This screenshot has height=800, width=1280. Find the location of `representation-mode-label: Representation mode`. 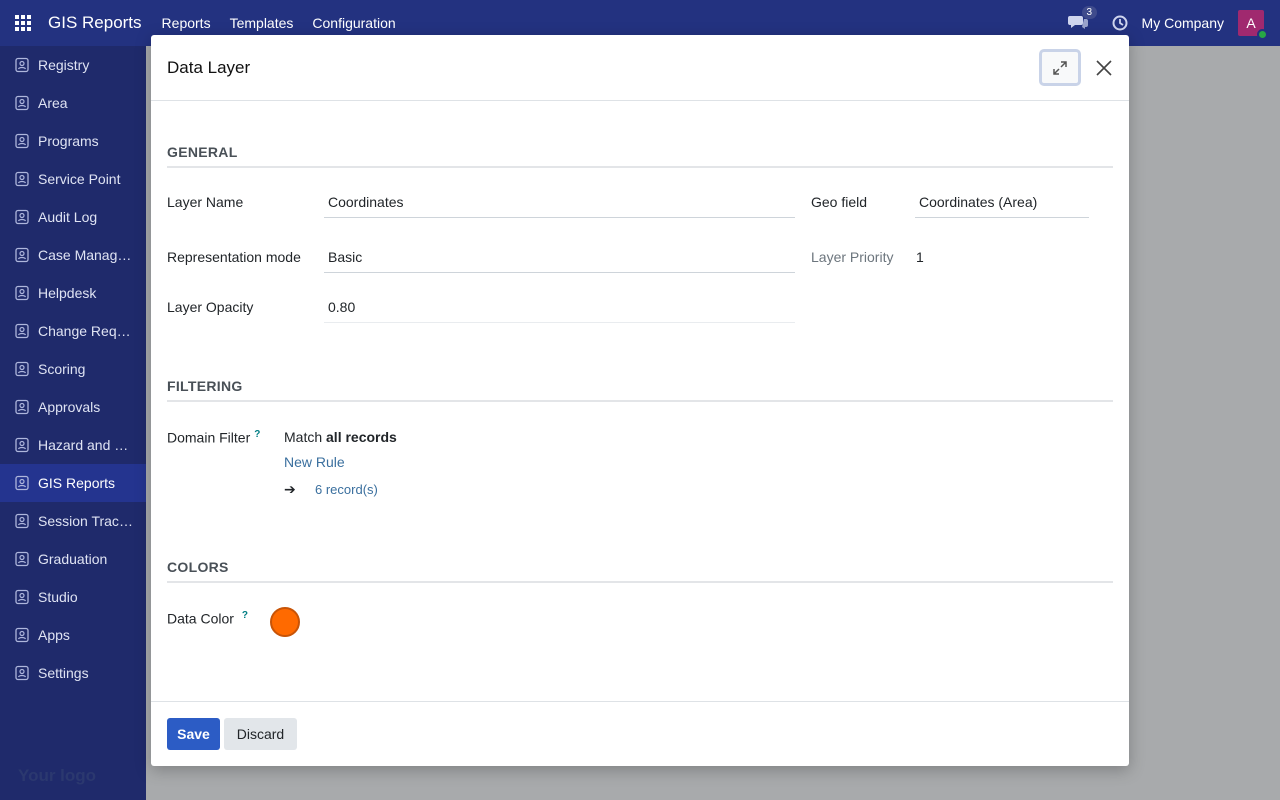

representation-mode-label: Representation mode is located at coordinates (234, 257).